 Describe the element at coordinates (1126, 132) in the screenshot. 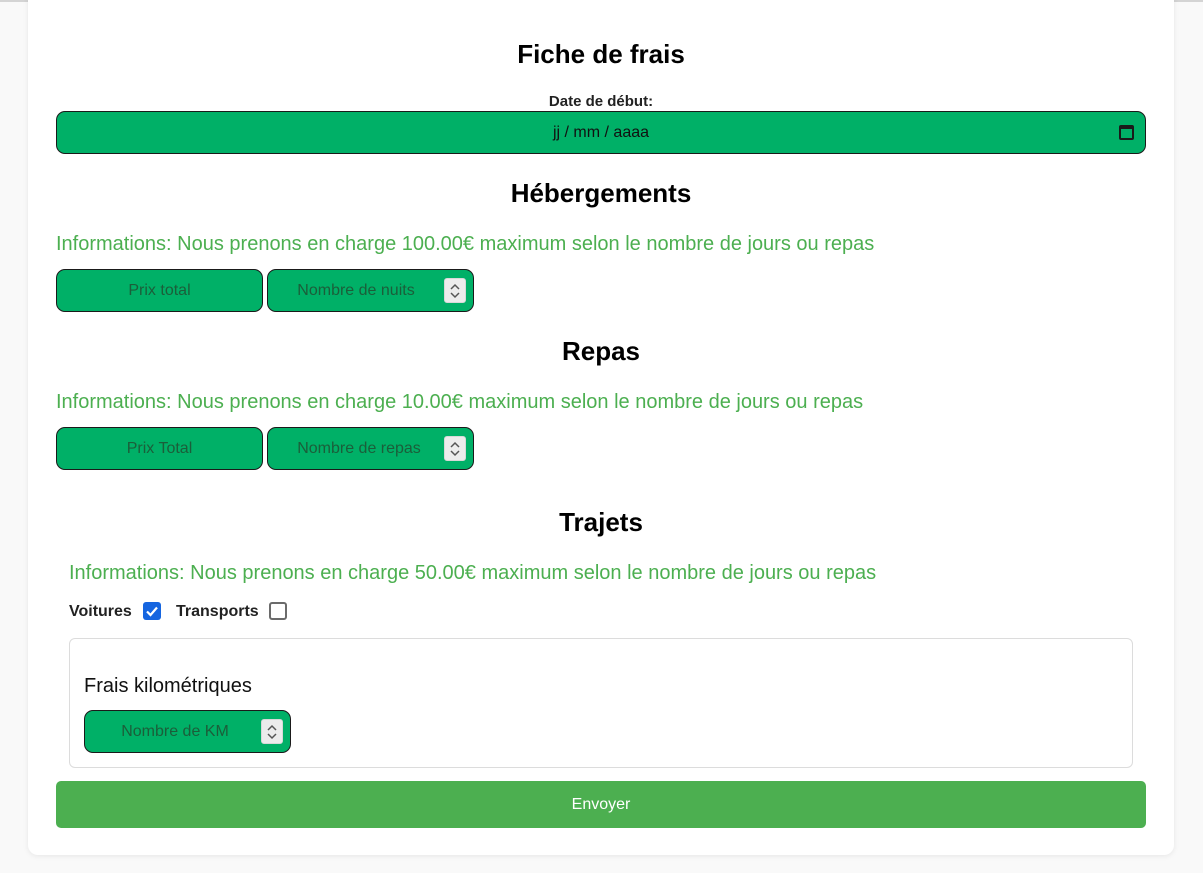

I see `calendar-icon` at that location.